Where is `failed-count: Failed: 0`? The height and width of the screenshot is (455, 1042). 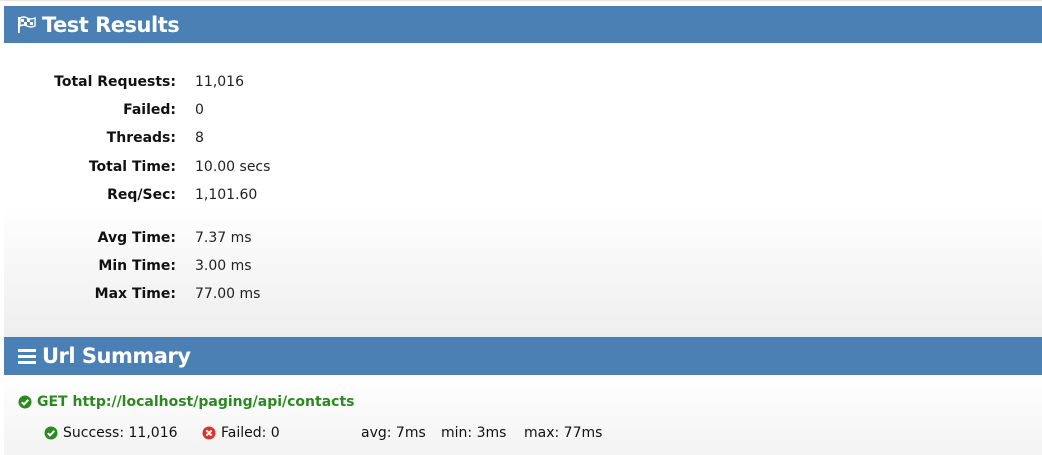
failed-count: Failed: 0 is located at coordinates (241, 433).